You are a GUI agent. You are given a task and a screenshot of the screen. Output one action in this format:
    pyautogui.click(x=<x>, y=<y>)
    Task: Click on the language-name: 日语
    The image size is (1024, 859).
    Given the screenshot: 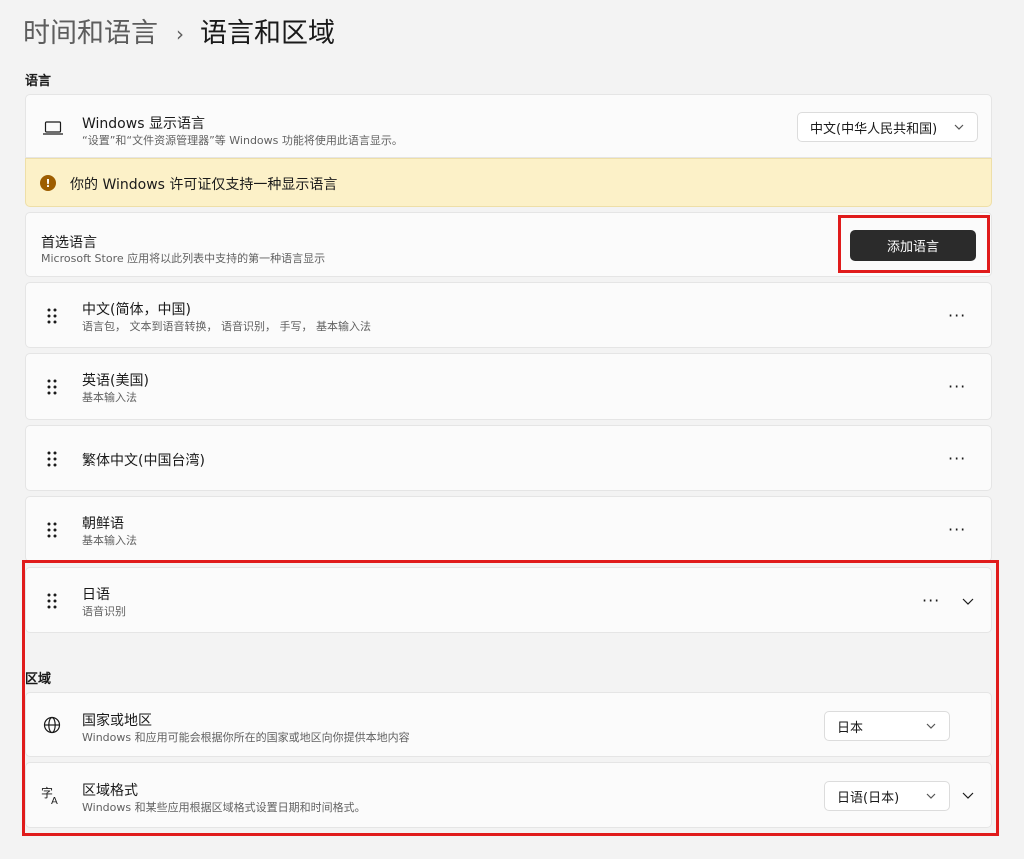 What is the action you would take?
    pyautogui.click(x=96, y=595)
    